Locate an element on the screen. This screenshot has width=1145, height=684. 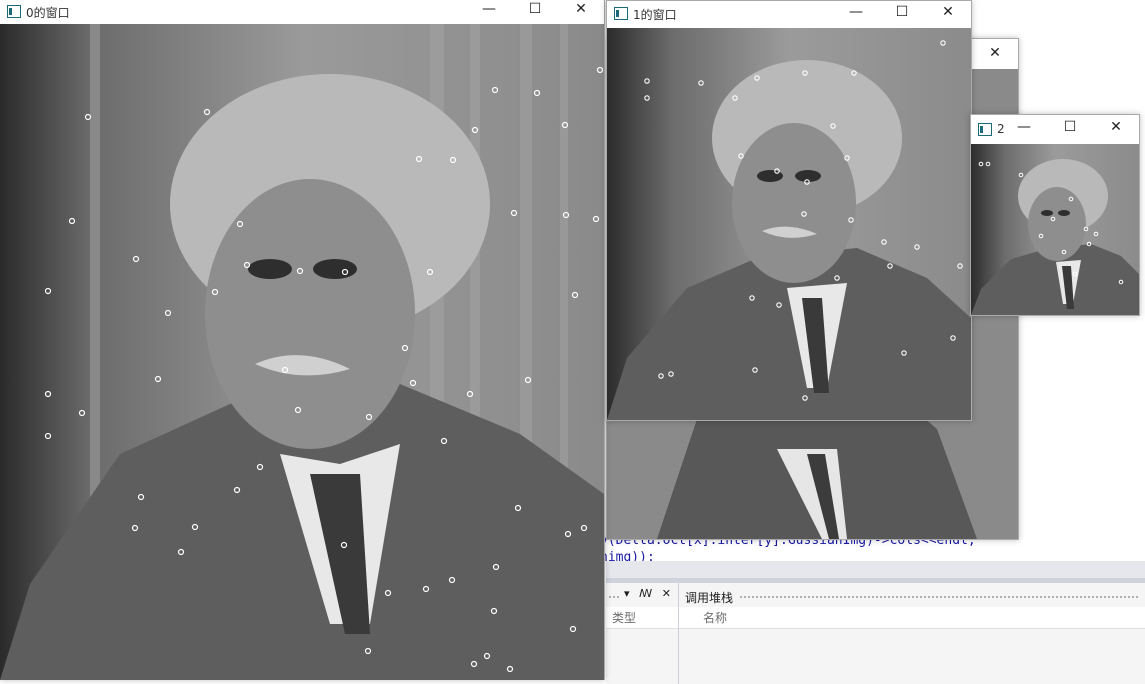
title-bar: 2 — ☐ ✕ is located at coordinates (1055, 129).